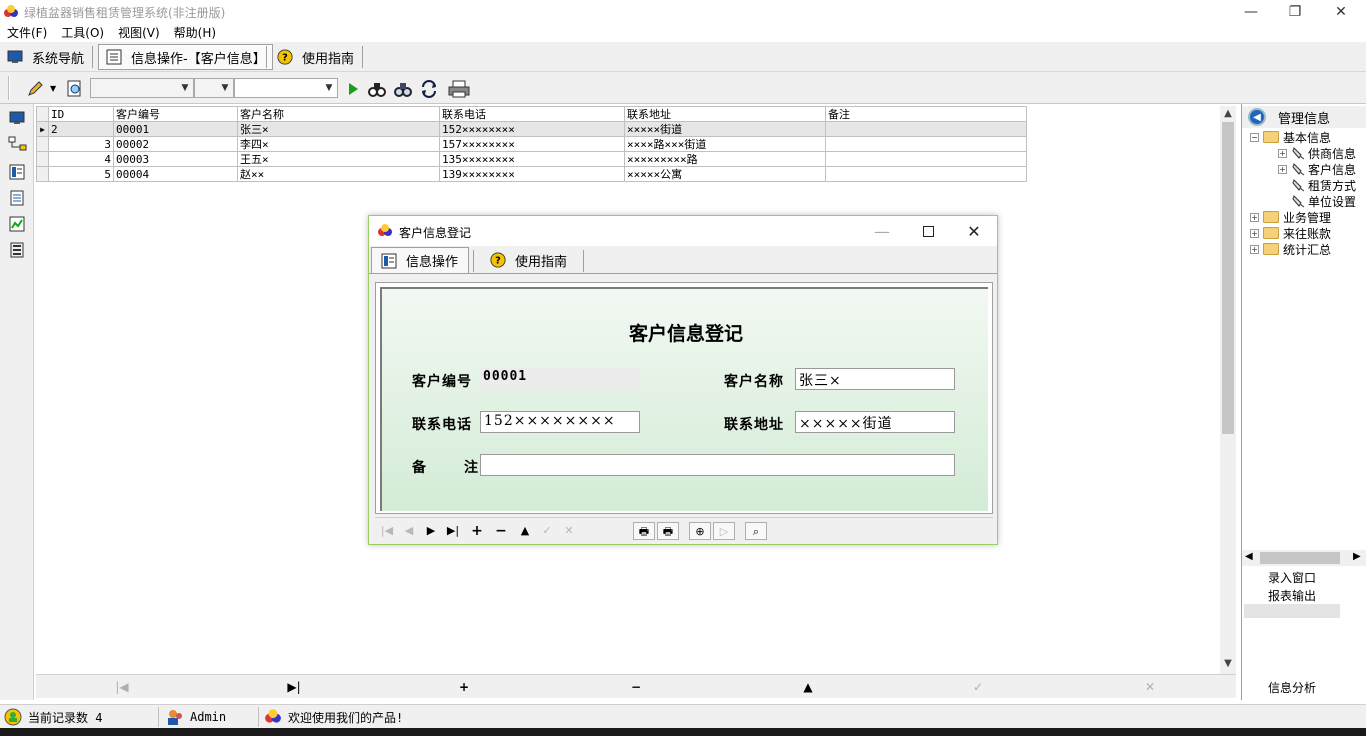 This screenshot has height=736, width=1366. I want to click on tab-user-guide: ? 使用指南, so click(315, 57).